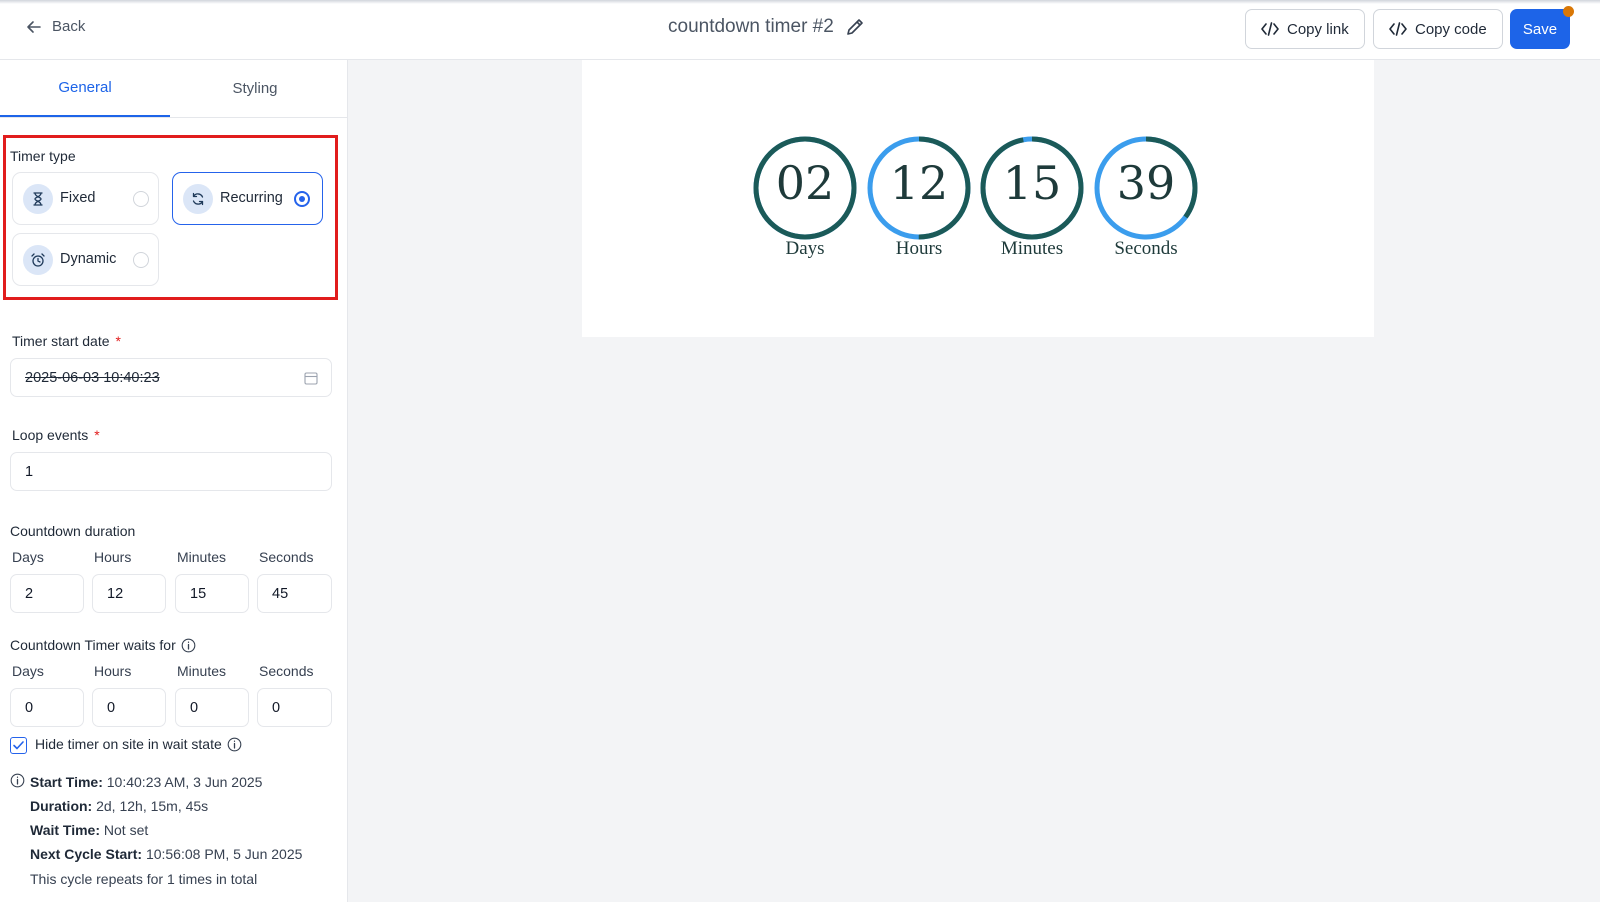 This screenshot has height=902, width=1600. Describe the element at coordinates (202, 557) in the screenshot. I see `duration-minutes-label: Minutes` at that location.